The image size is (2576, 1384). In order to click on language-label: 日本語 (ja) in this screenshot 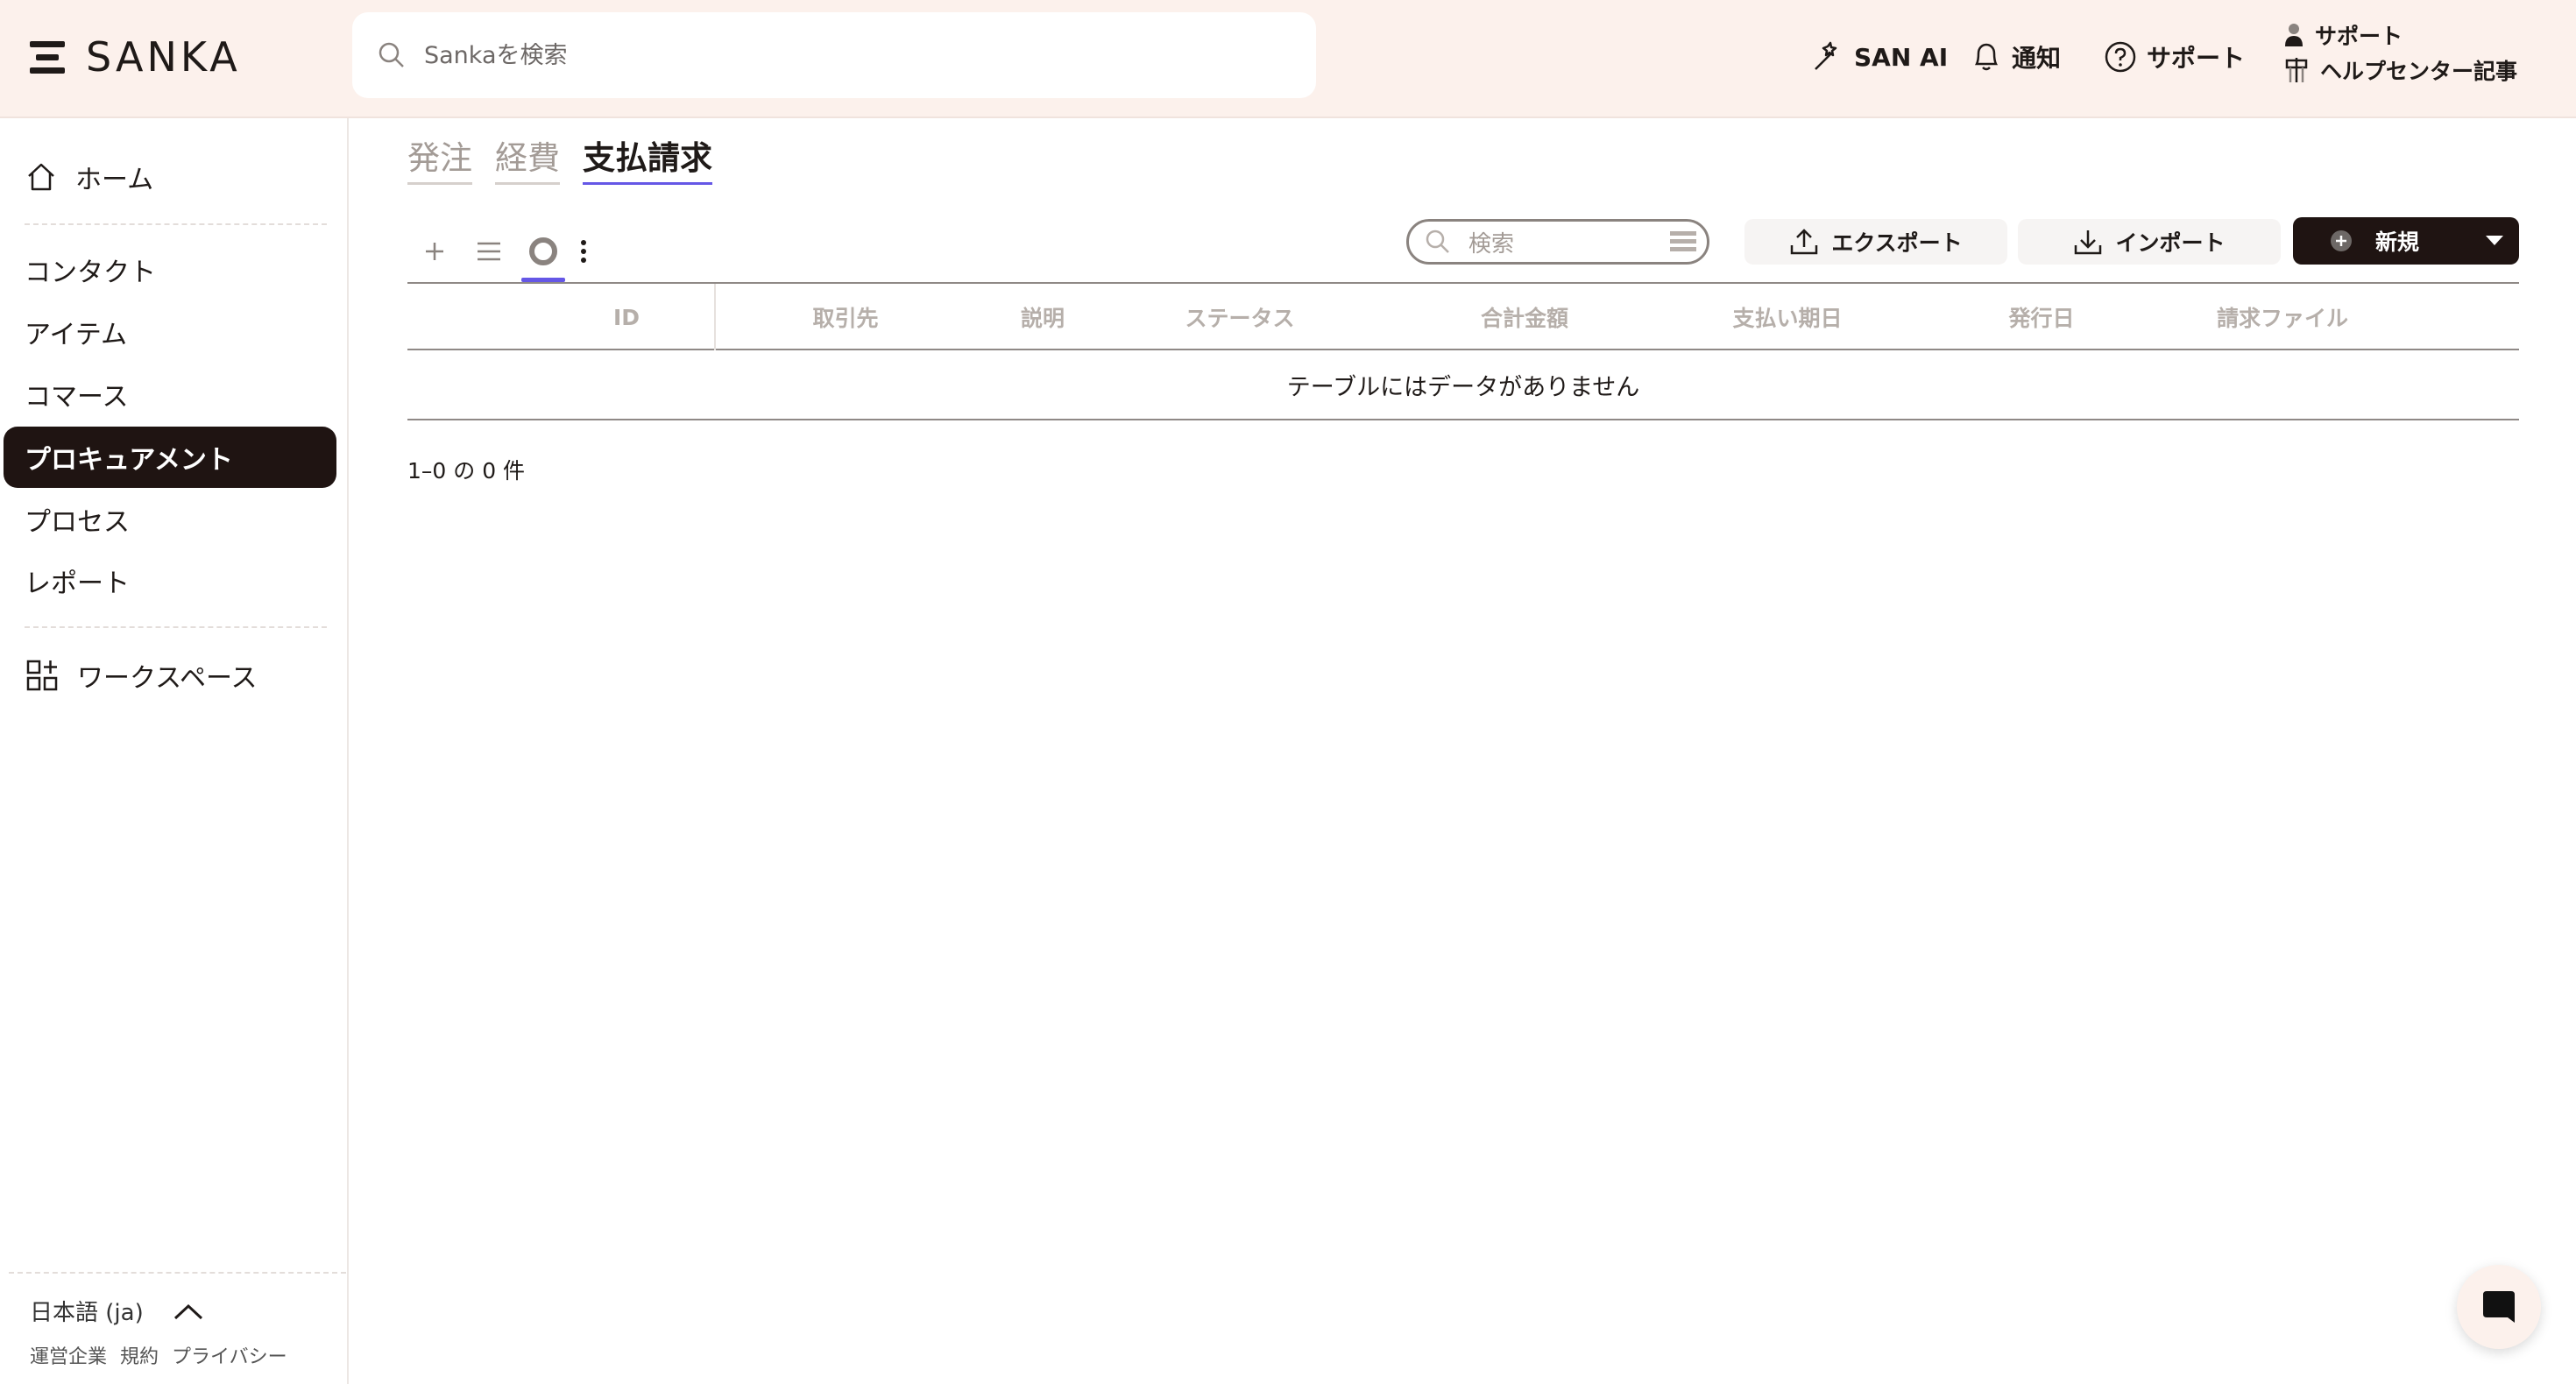, I will do `click(87, 1313)`.